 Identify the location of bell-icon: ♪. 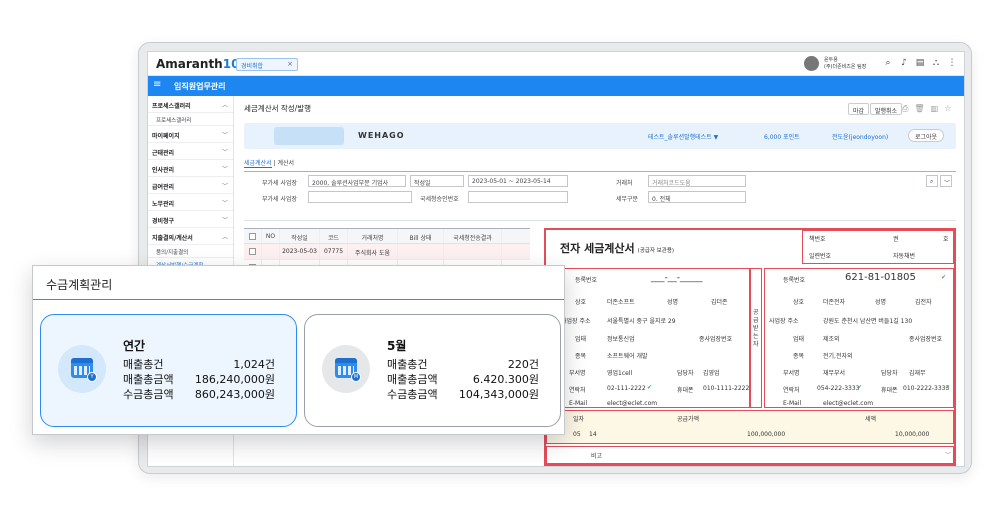
(904, 64).